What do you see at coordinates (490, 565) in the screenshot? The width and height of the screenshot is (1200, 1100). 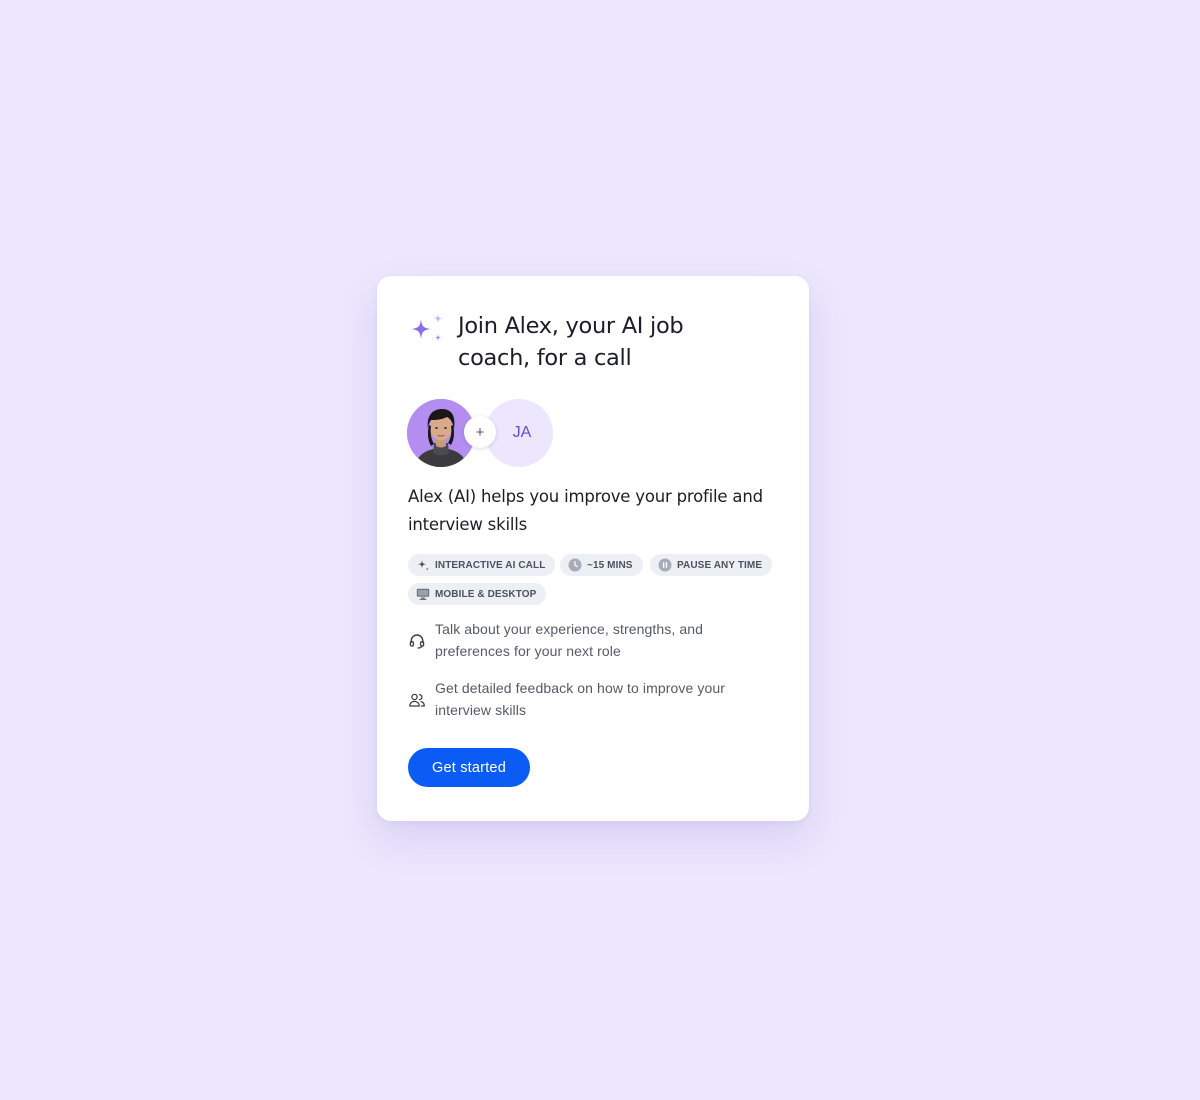 I see `tag-label: INTERACTIVE AI CALL` at bounding box center [490, 565].